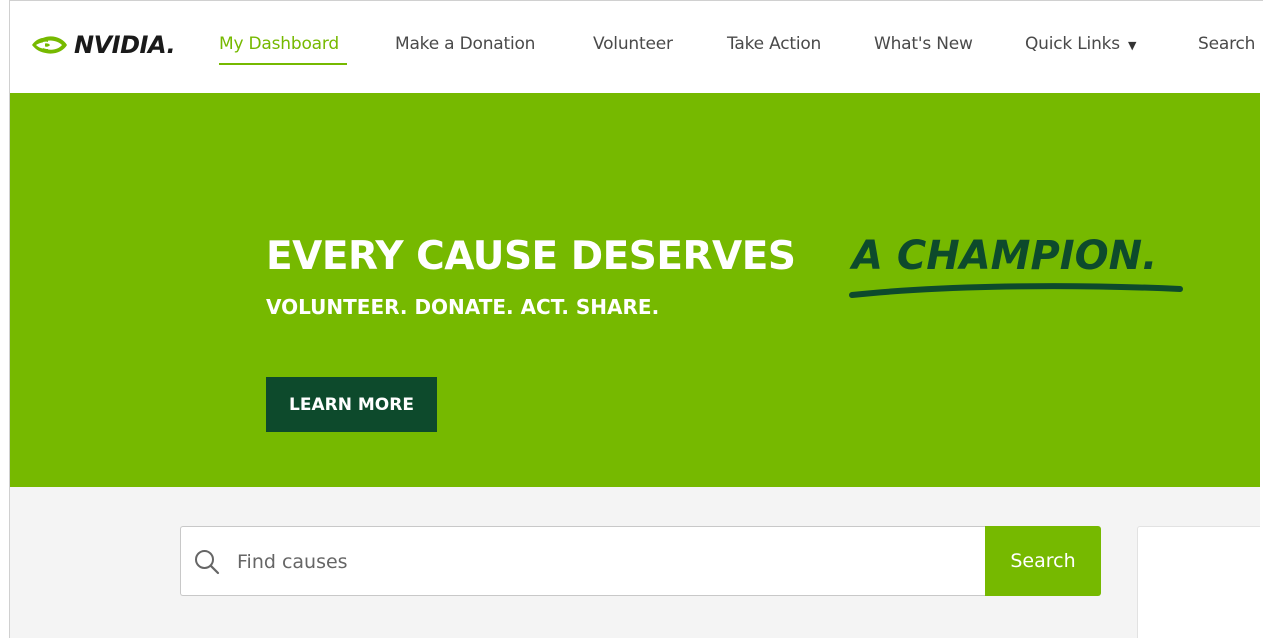 The width and height of the screenshot is (1263, 638). What do you see at coordinates (1226, 44) in the screenshot?
I see `nav-search: Search` at bounding box center [1226, 44].